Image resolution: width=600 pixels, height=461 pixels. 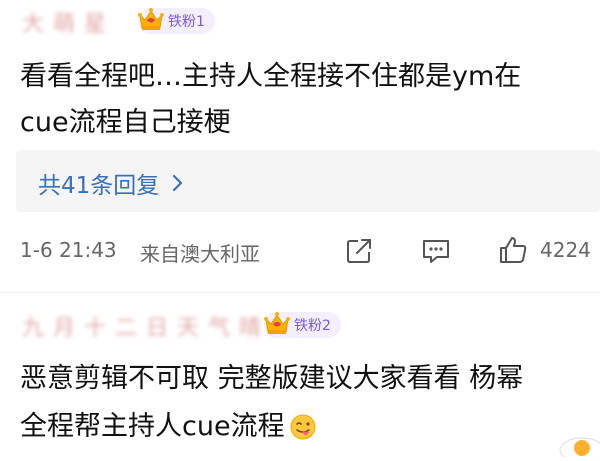 I want to click on replies-box: 共41条回复, so click(x=308, y=181).